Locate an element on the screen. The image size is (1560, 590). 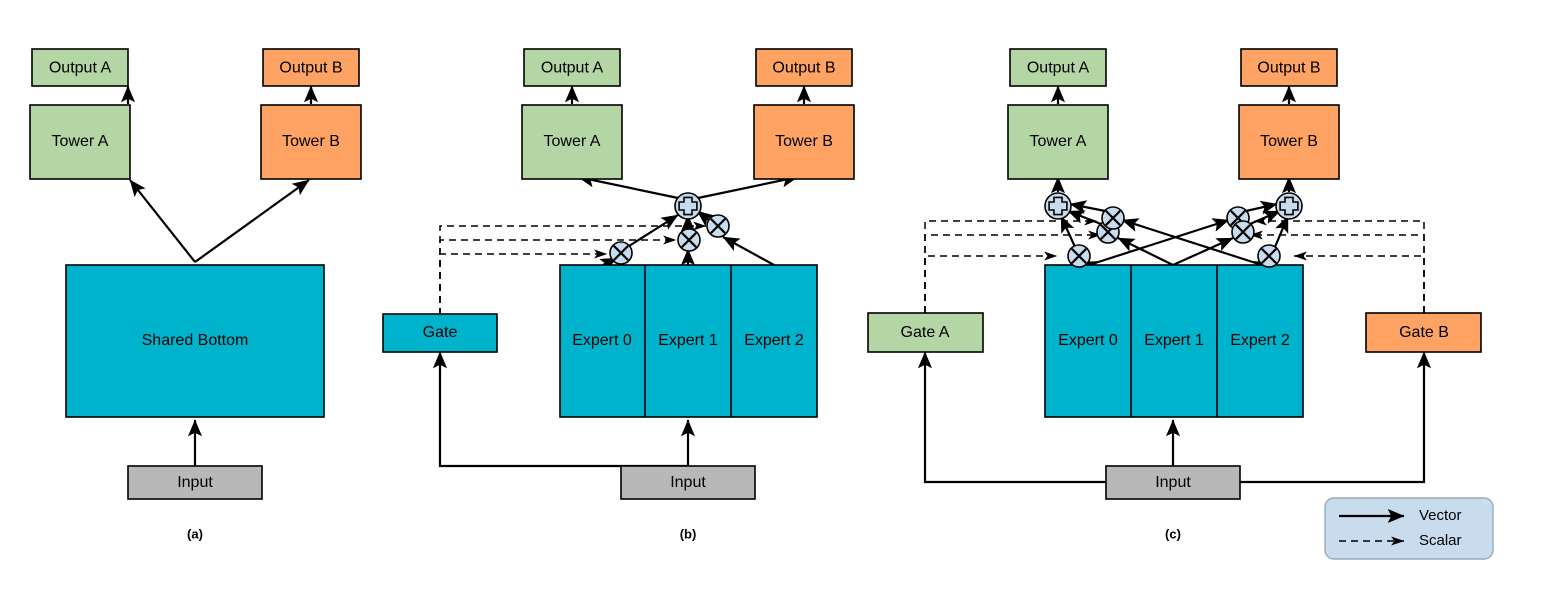
node-output-b: Output B is located at coordinates (311, 67).